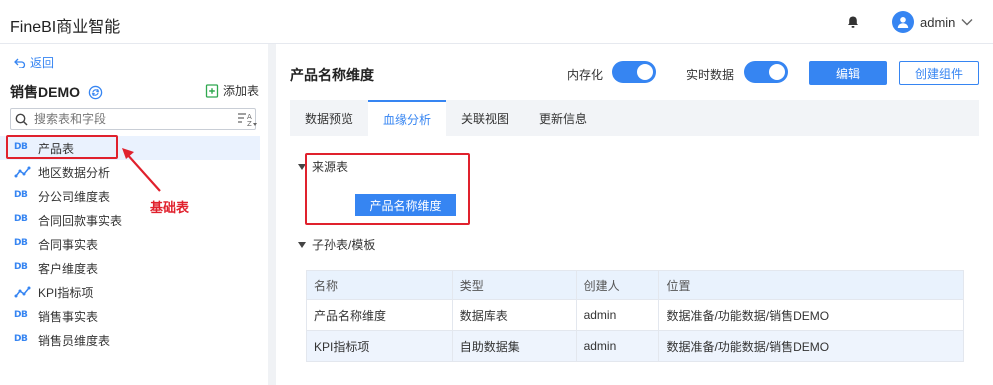  I want to click on table-item-label: 地区数据分析, so click(74, 172).